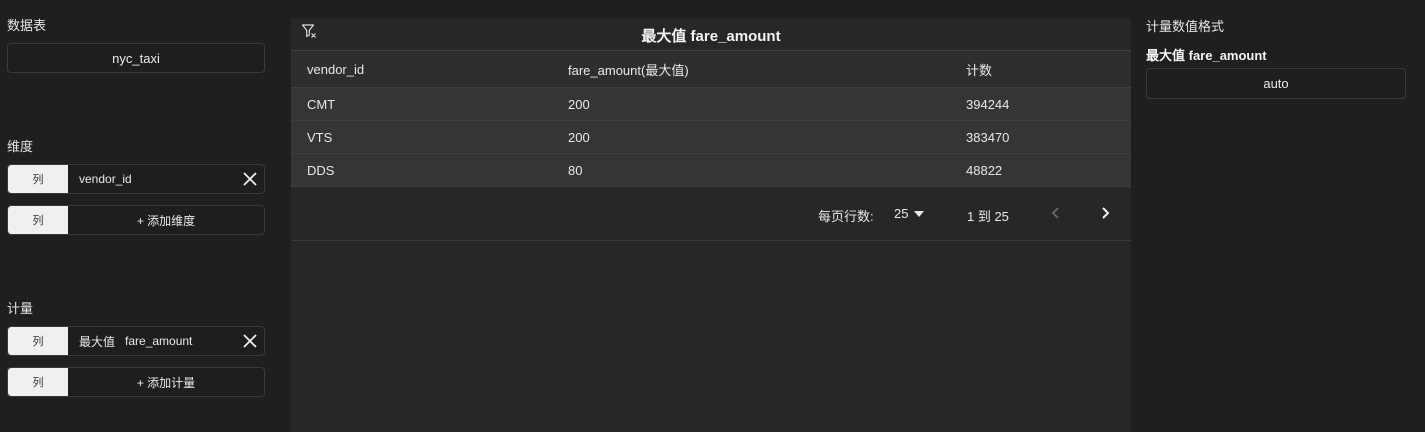 Image resolution: width=1425 pixels, height=432 pixels. What do you see at coordinates (711, 104) in the screenshot?
I see `table-row: CMT 200 394244` at bounding box center [711, 104].